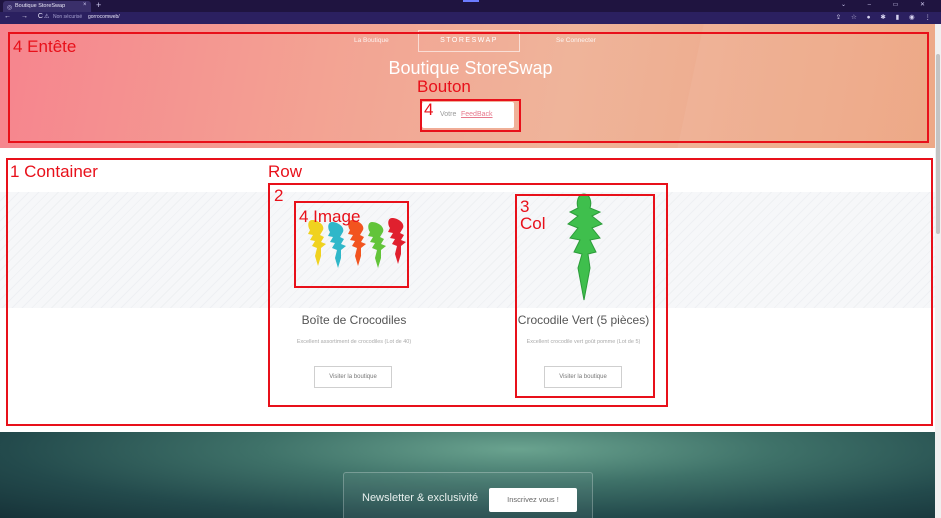 The image size is (941, 518). What do you see at coordinates (420, 498) in the screenshot?
I see `newsletter-text: Newsletter & exclusivité` at bounding box center [420, 498].